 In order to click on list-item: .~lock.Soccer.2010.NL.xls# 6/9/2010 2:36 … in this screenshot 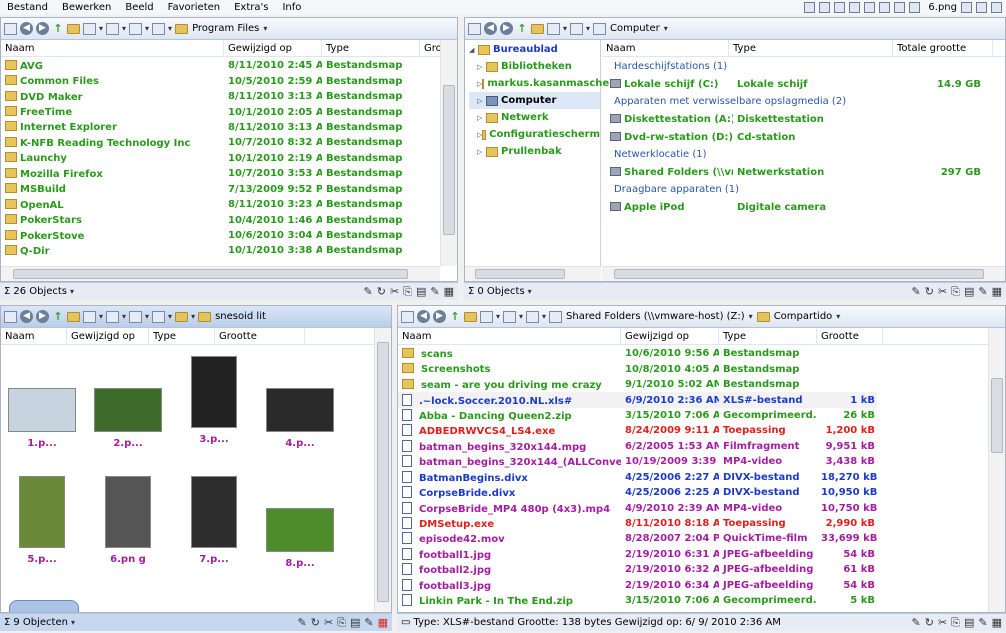, I will do `click(637, 400)`.